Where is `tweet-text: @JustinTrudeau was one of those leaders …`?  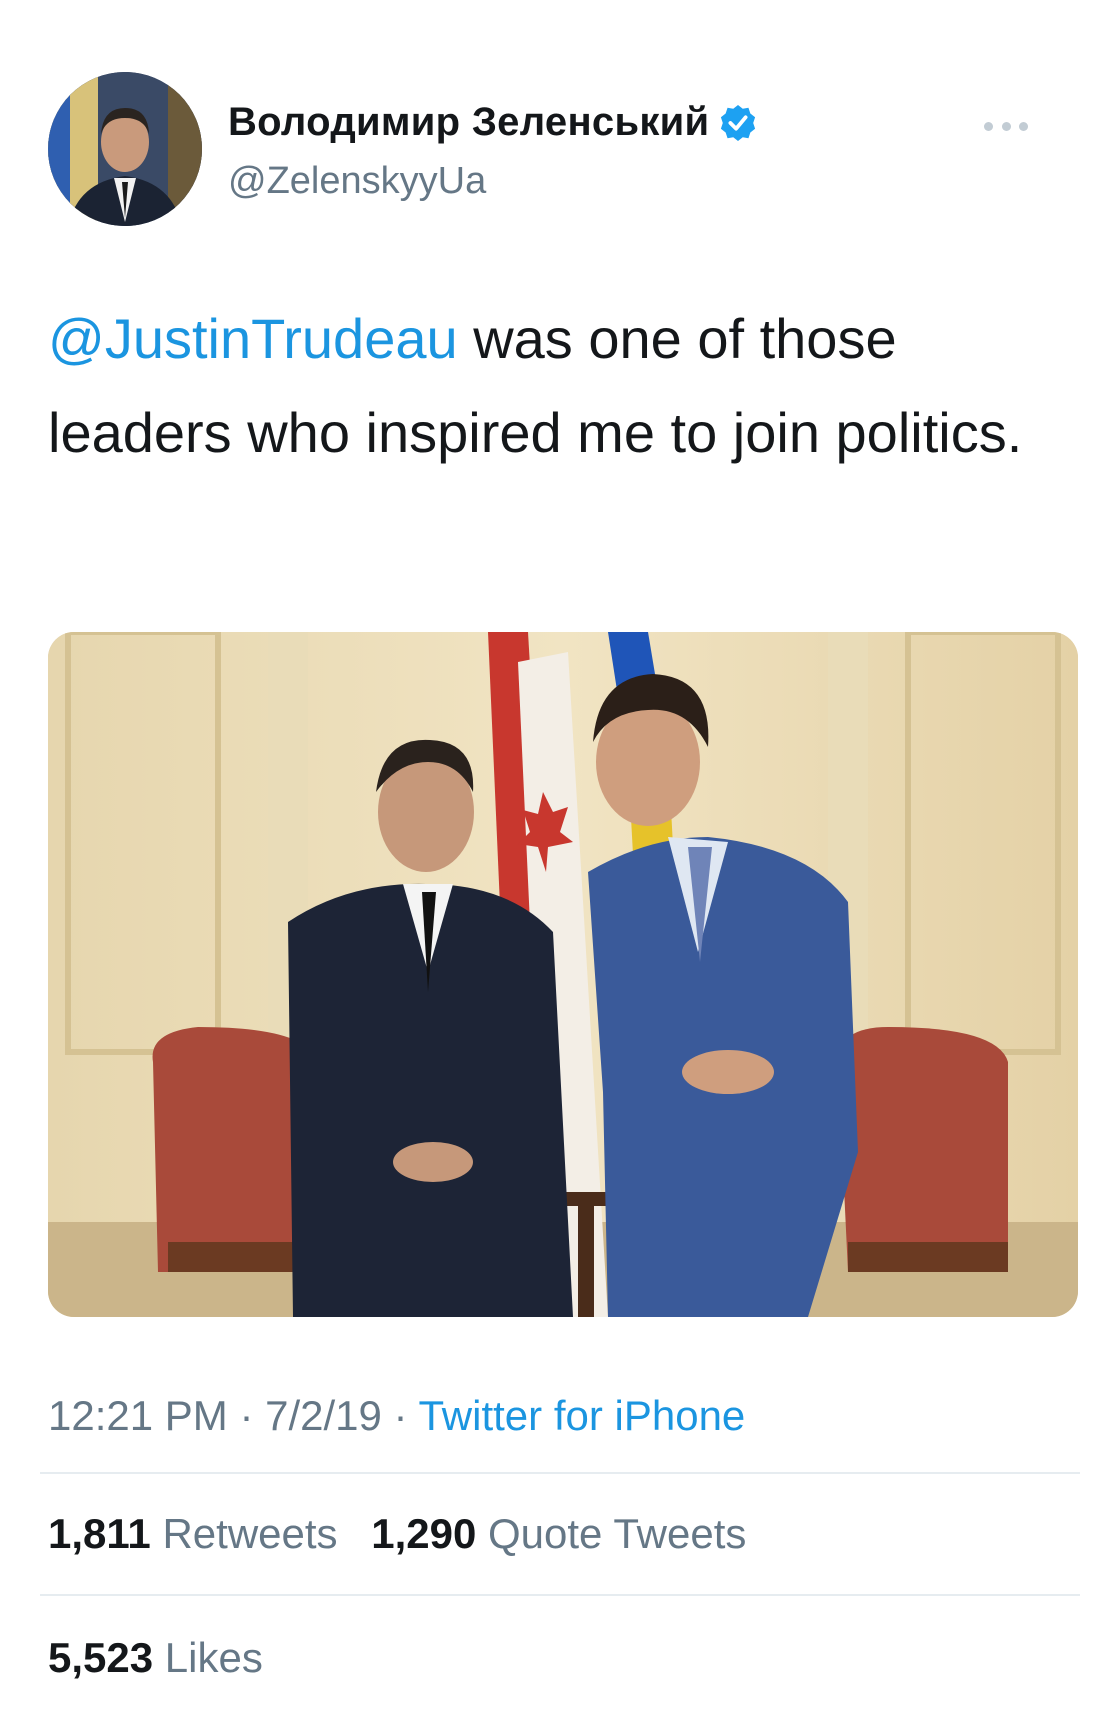
tweet-text: @JustinTrudeau was one of those leaders … is located at coordinates (548, 386).